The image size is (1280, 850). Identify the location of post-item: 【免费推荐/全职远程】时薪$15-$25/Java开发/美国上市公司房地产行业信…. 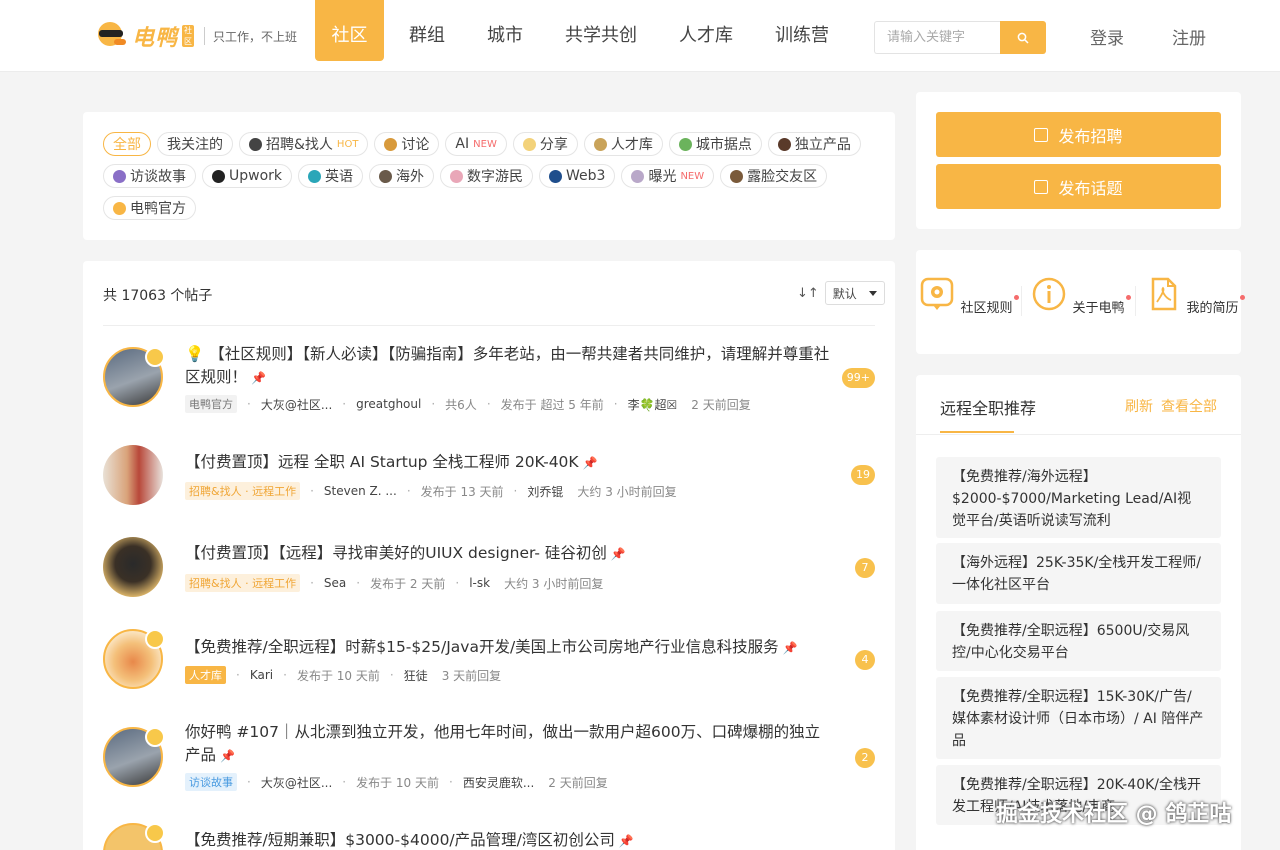
(489, 669).